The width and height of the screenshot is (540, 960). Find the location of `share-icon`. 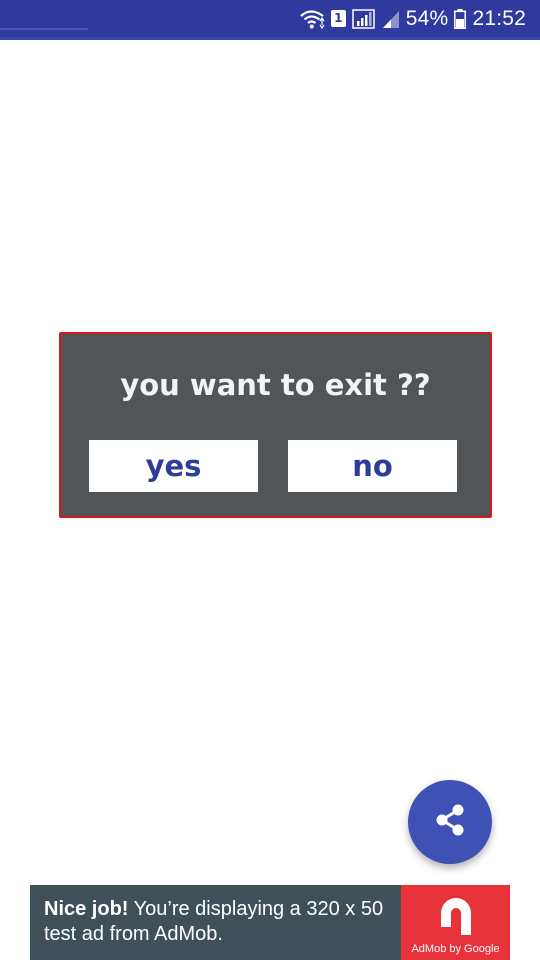

share-icon is located at coordinates (450, 822).